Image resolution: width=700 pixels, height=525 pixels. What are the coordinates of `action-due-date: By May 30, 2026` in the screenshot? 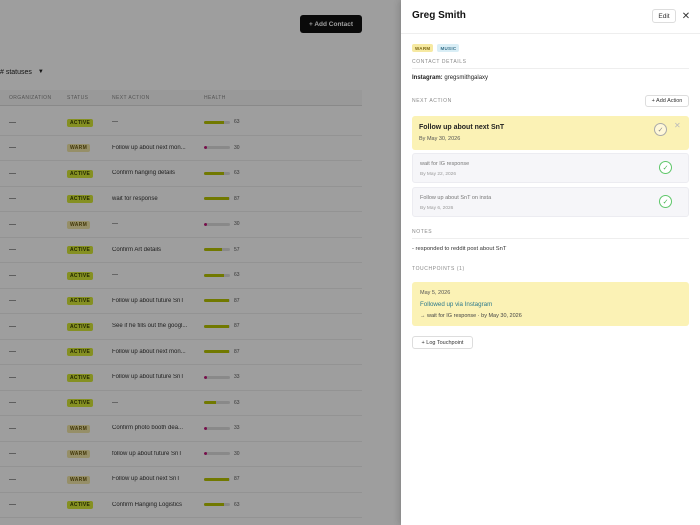 It's located at (440, 139).